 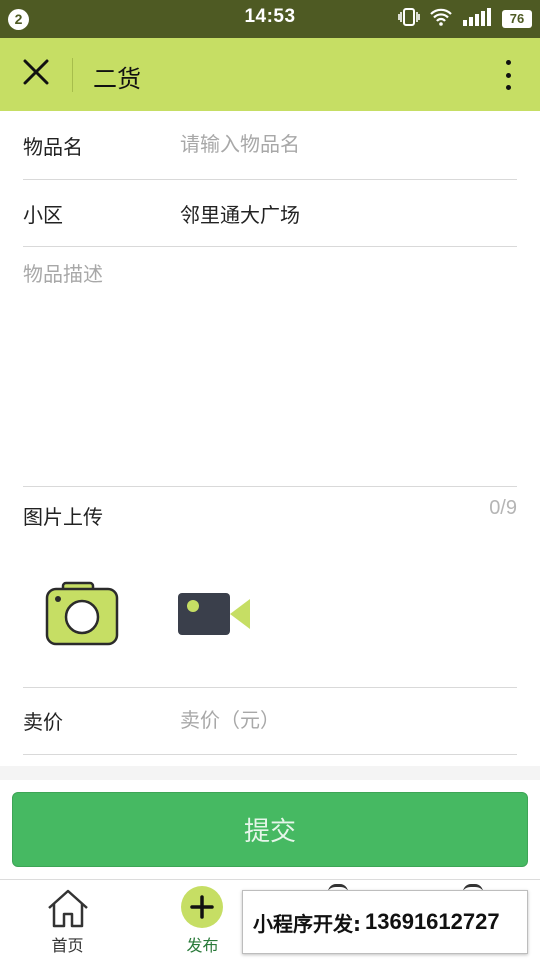 I want to click on header-divider, so click(x=72, y=75).